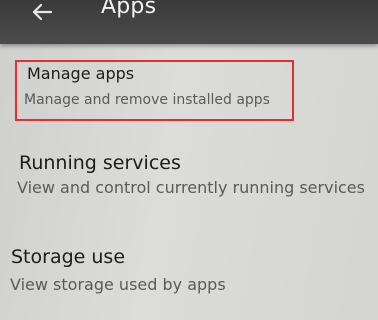 This screenshot has height=320, width=378. I want to click on item-title: Storage use, so click(68, 257).